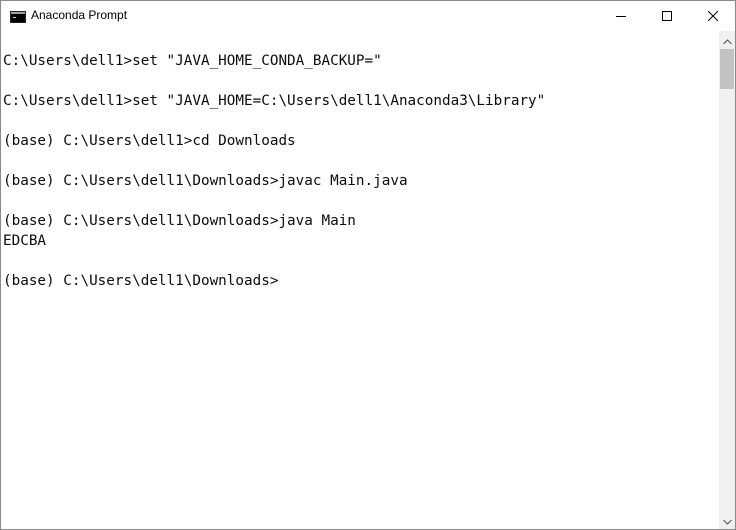 The height and width of the screenshot is (530, 736). What do you see at coordinates (727, 280) in the screenshot?
I see `vertical-scrollbar` at bounding box center [727, 280].